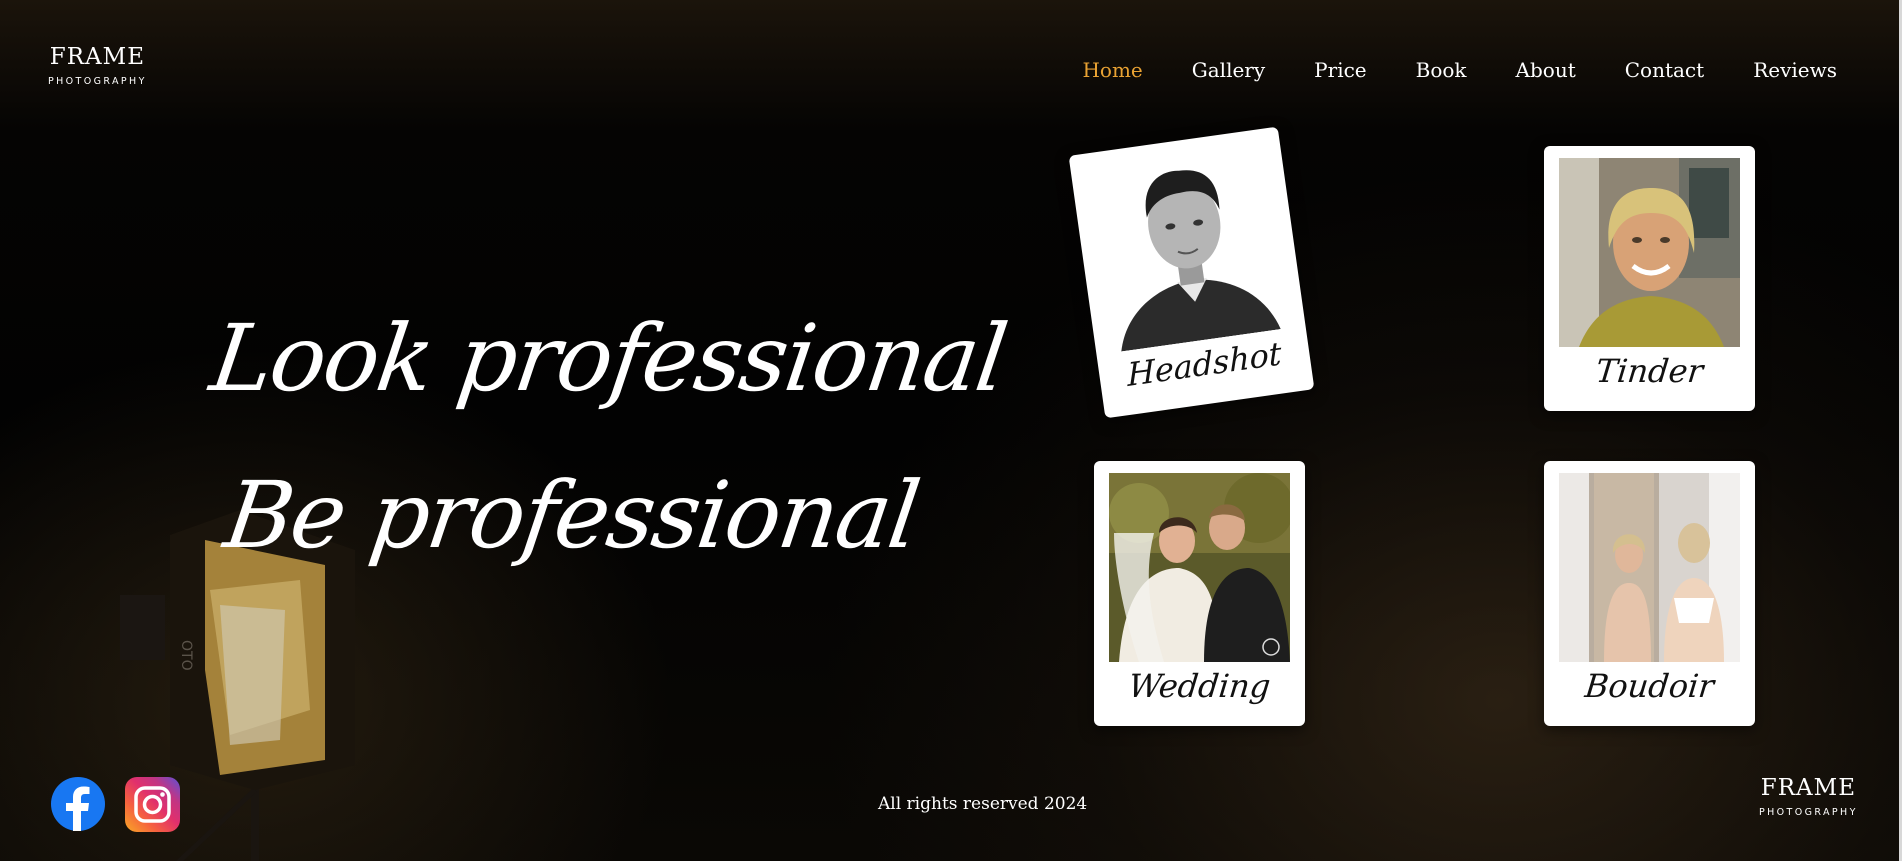 Image resolution: width=1902 pixels, height=861 pixels. What do you see at coordinates (1188, 246) in the screenshot?
I see `headshot-photo` at bounding box center [1188, 246].